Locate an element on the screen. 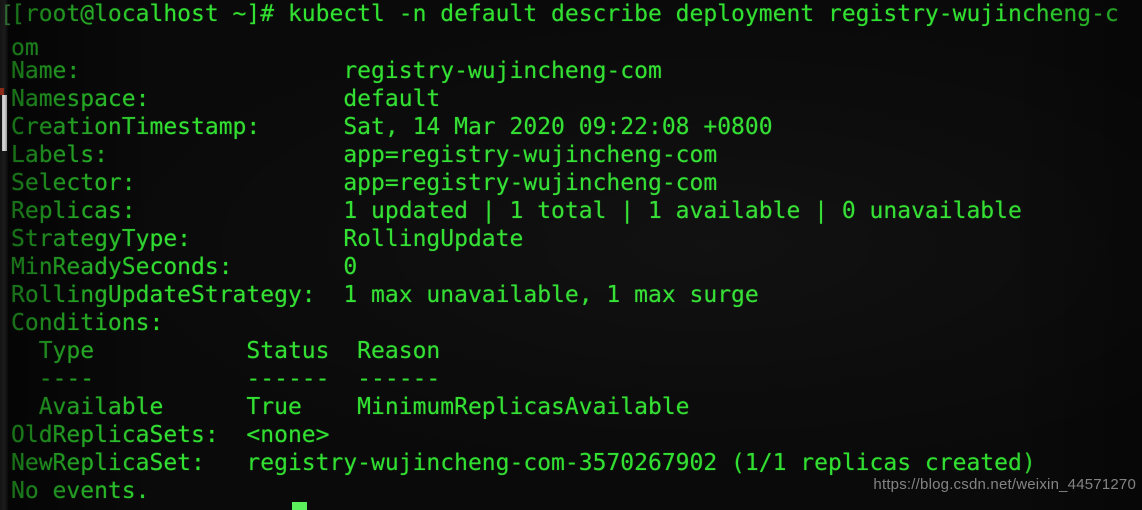 This screenshot has width=1142, height=510. terminal-line-strategy-type: StrategyType: RollingUpdate is located at coordinates (267, 239).